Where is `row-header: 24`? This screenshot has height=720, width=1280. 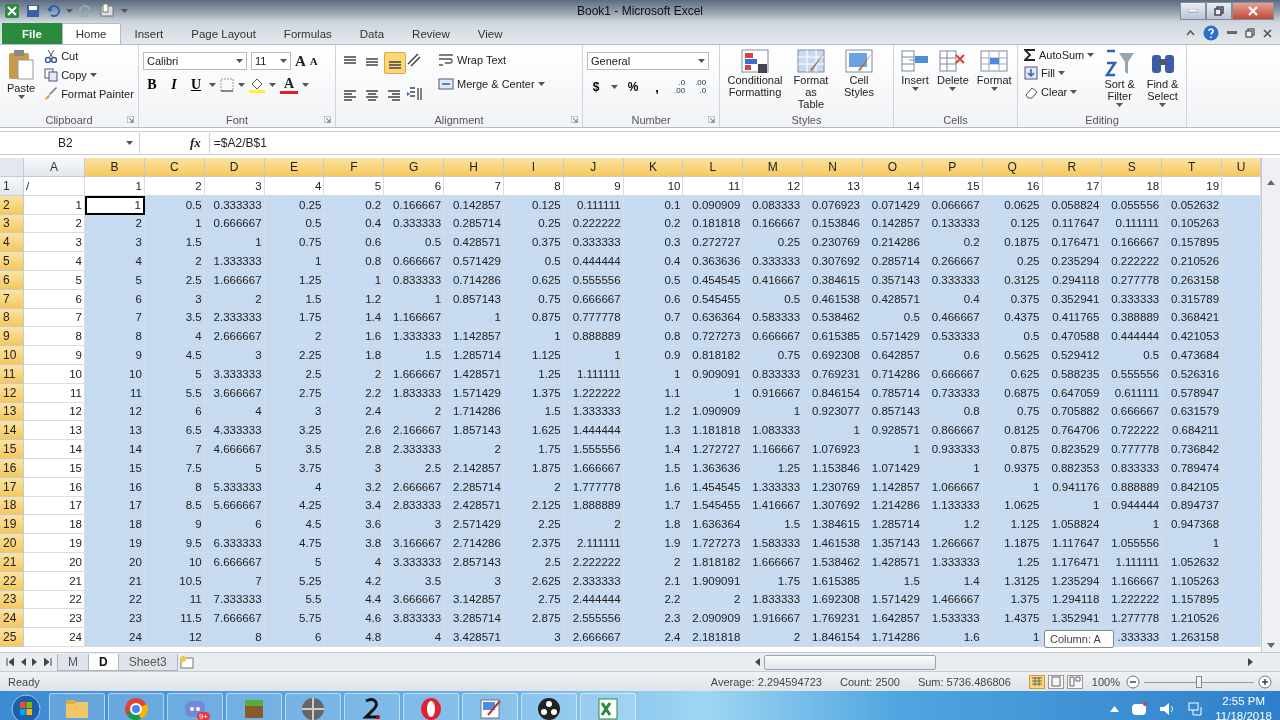
row-header: 24 is located at coordinates (12, 619).